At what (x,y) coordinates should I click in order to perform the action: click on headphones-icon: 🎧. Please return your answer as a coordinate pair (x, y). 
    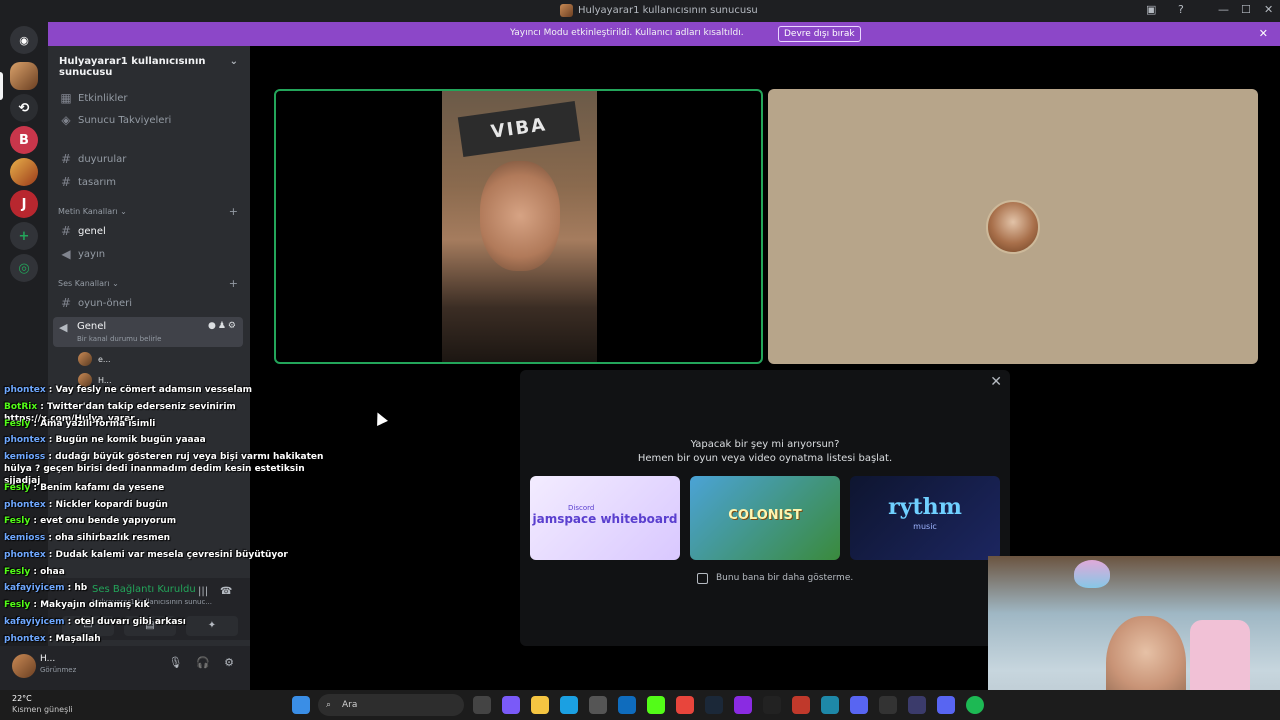
    Looking at the image, I should click on (203, 662).